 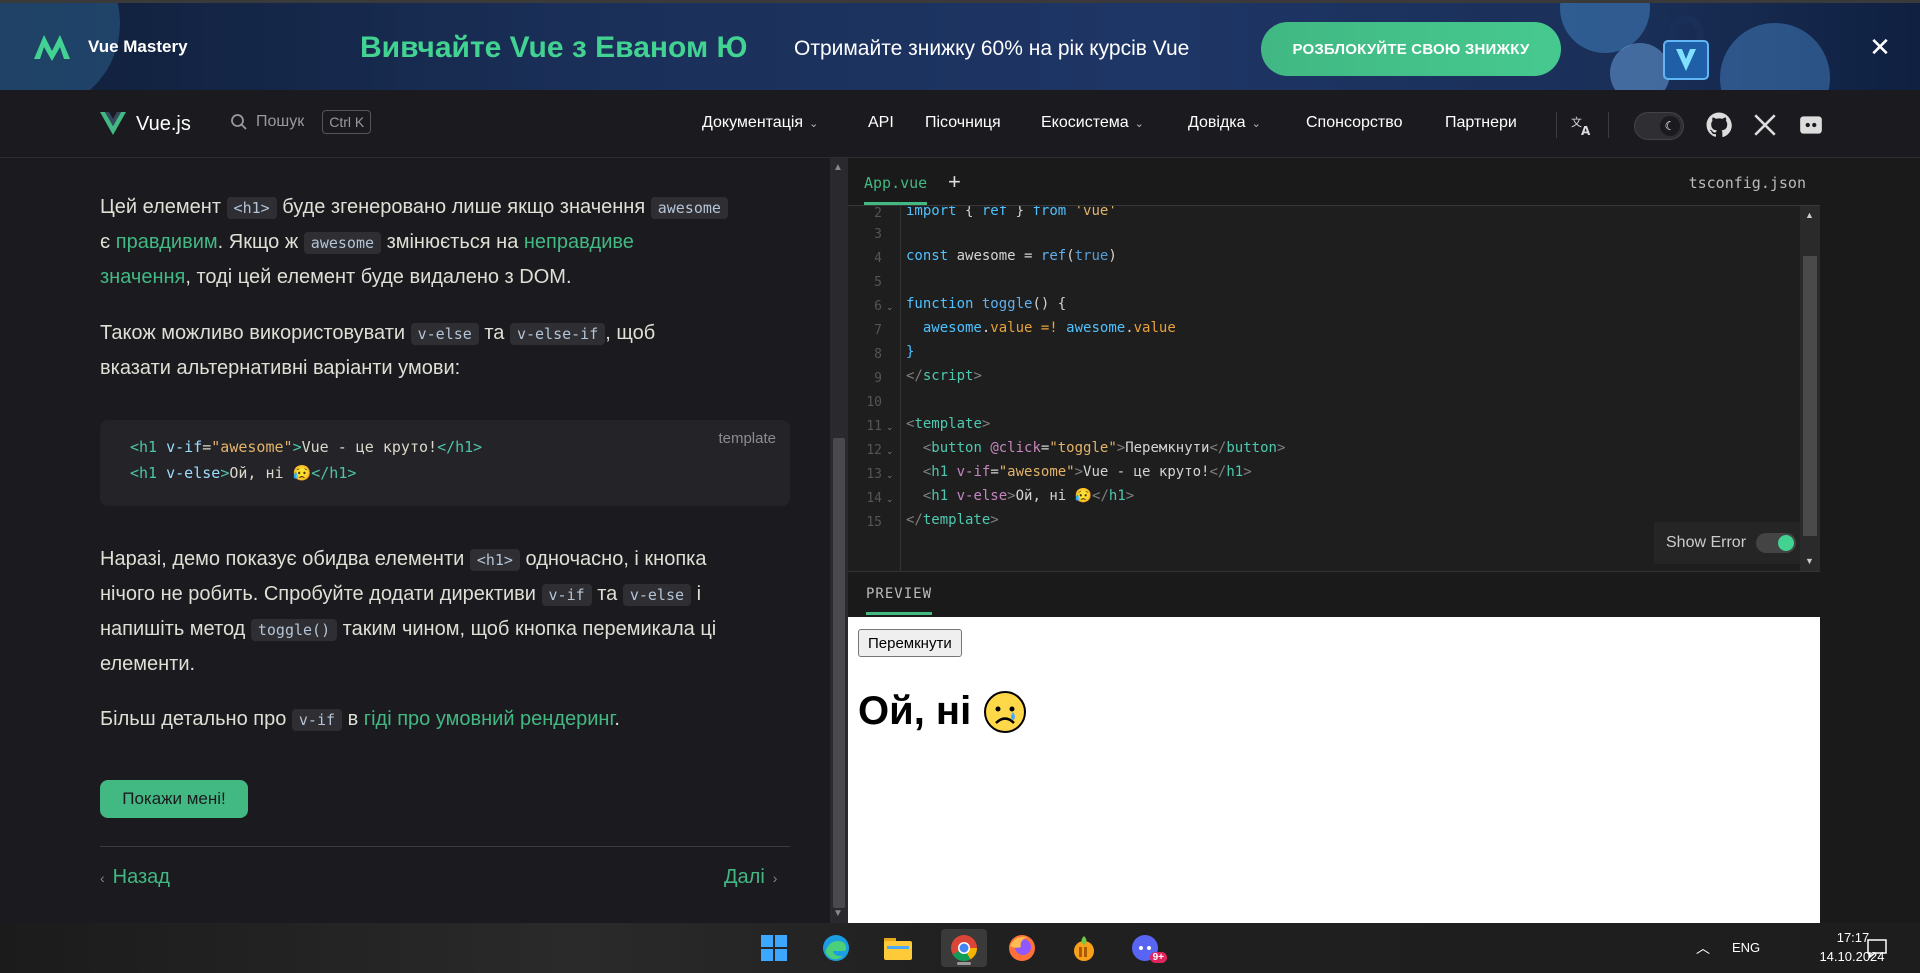 What do you see at coordinates (878, 282) in the screenshot?
I see `line-number: 5` at bounding box center [878, 282].